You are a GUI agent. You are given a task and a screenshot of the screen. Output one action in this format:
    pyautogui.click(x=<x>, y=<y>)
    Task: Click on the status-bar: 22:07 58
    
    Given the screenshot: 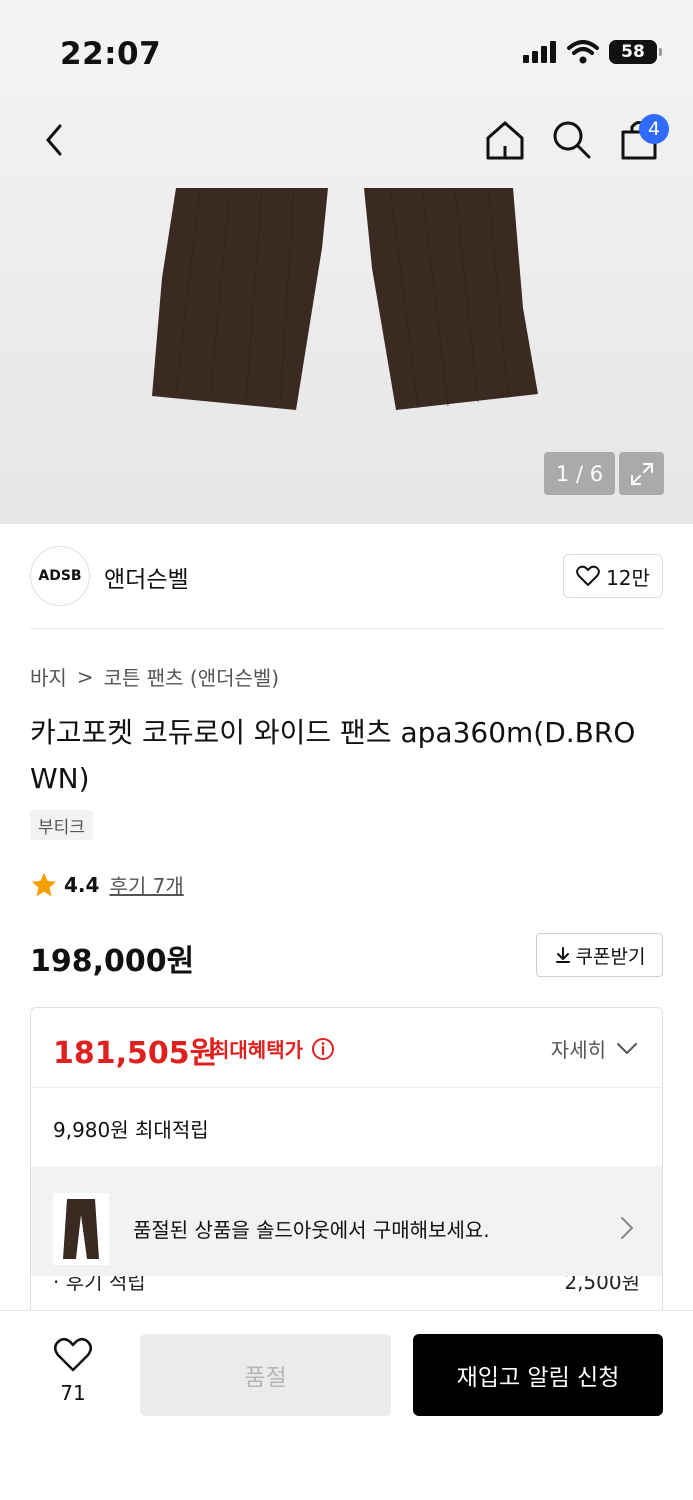 What is the action you would take?
    pyautogui.click(x=346, y=50)
    